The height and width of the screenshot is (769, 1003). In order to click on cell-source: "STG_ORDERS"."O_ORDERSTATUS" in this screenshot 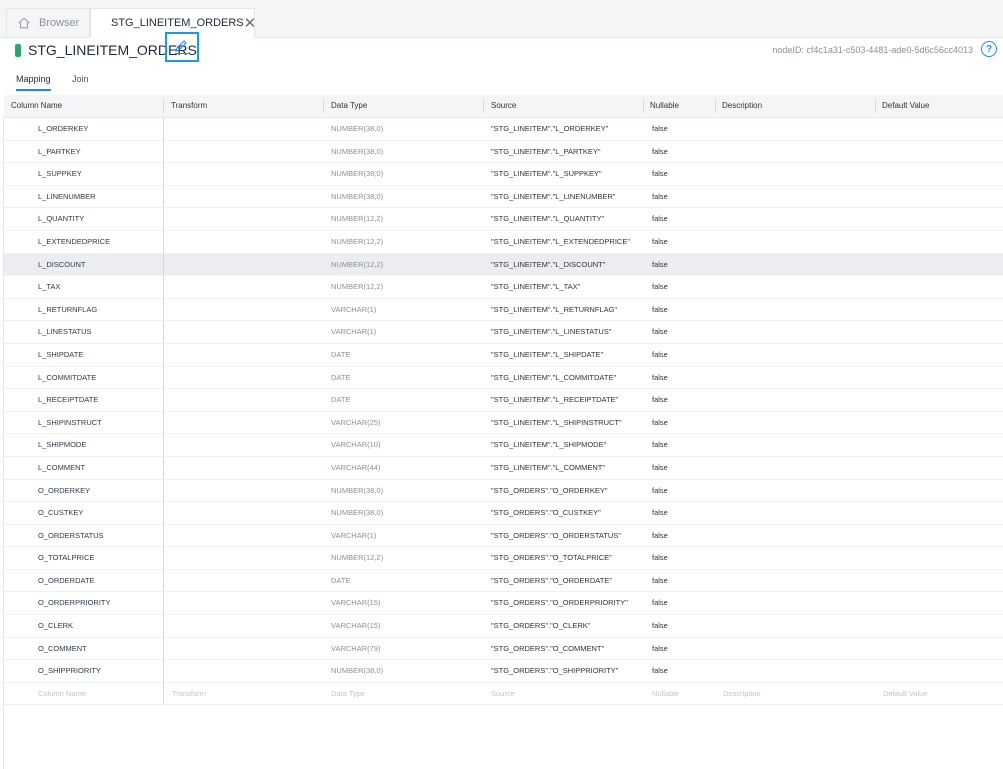, I will do `click(556, 535)`.